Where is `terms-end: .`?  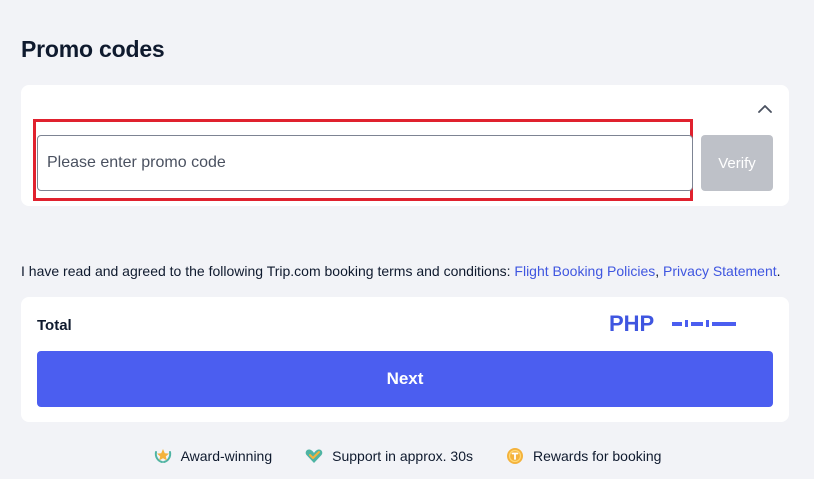
terms-end: . is located at coordinates (778, 271).